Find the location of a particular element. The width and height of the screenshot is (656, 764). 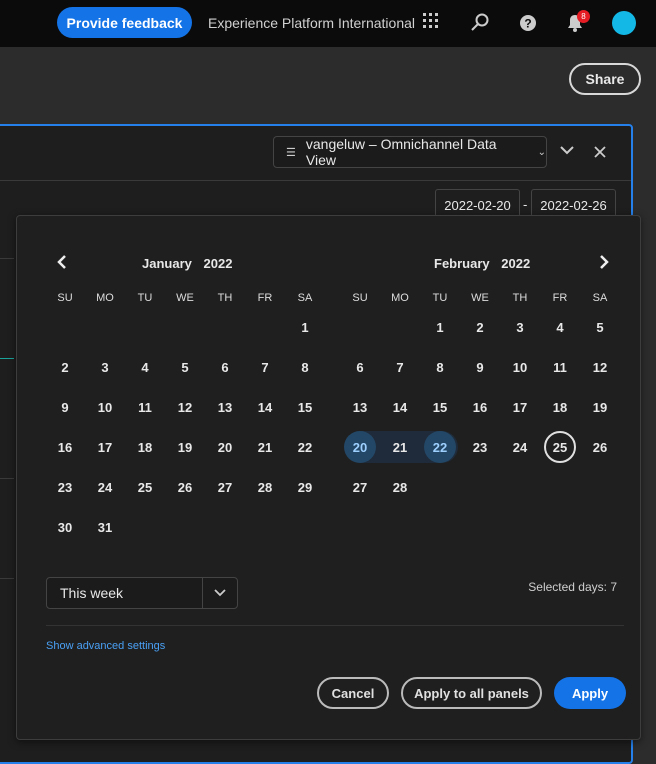

notification-badge: 8 is located at coordinates (583, 16).